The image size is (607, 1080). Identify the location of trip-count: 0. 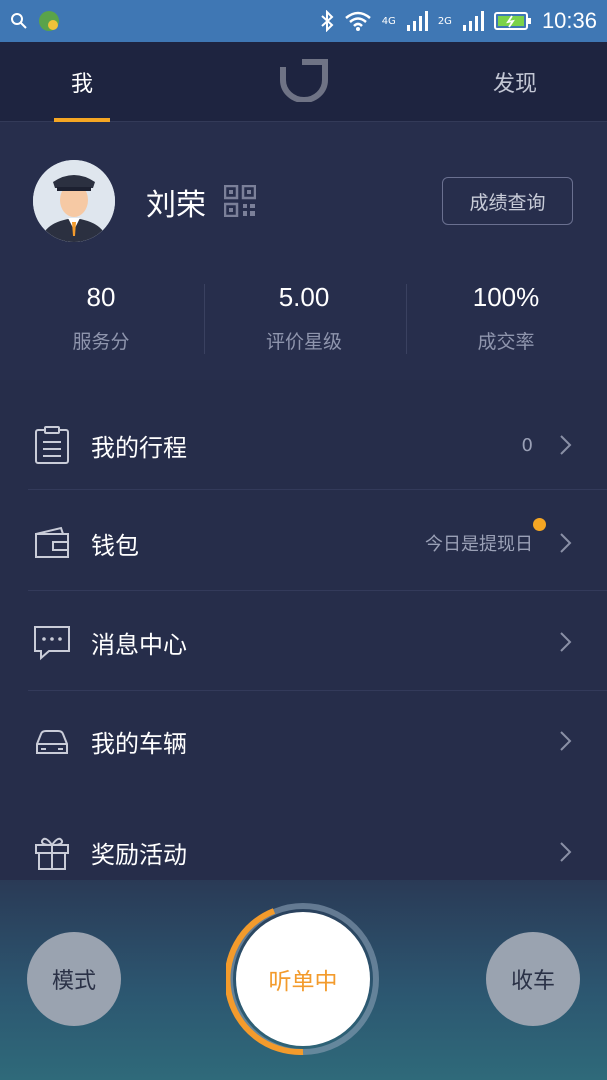
(527, 445).